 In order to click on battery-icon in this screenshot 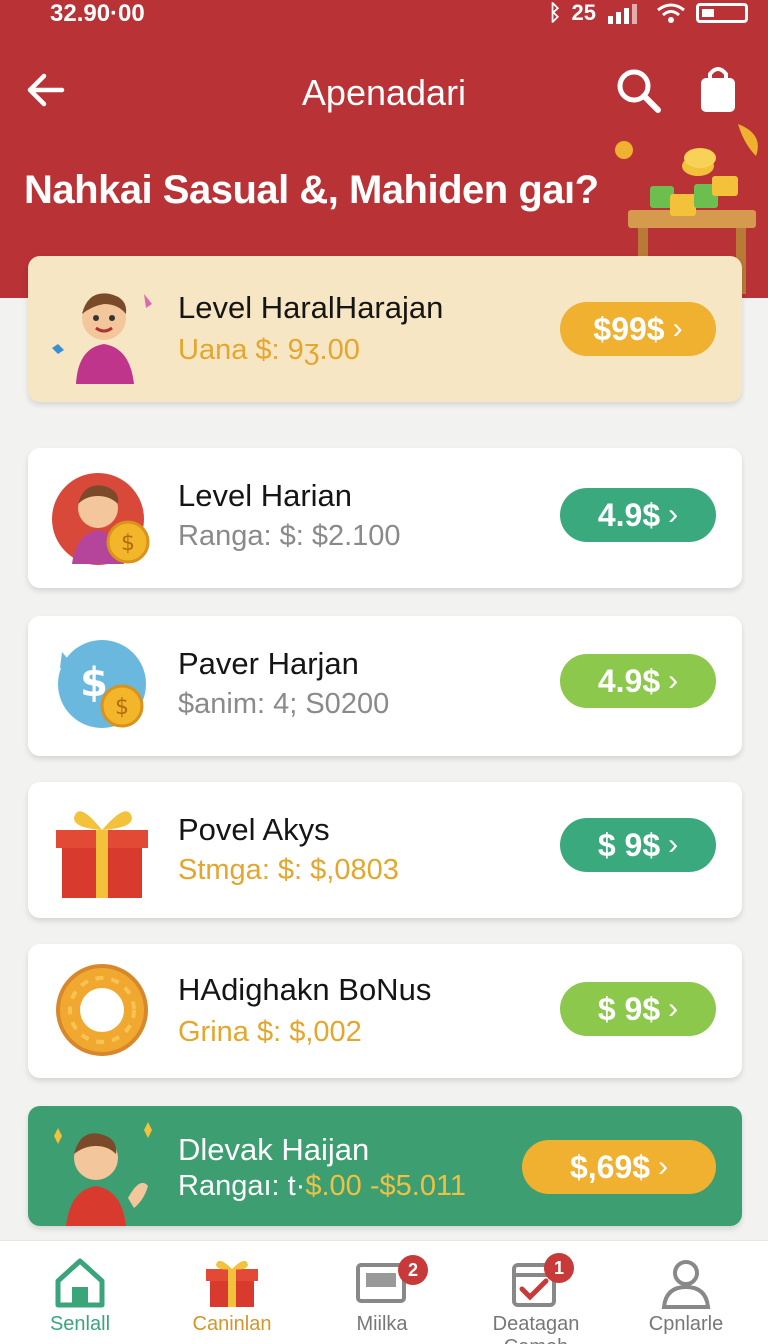, I will do `click(722, 13)`.